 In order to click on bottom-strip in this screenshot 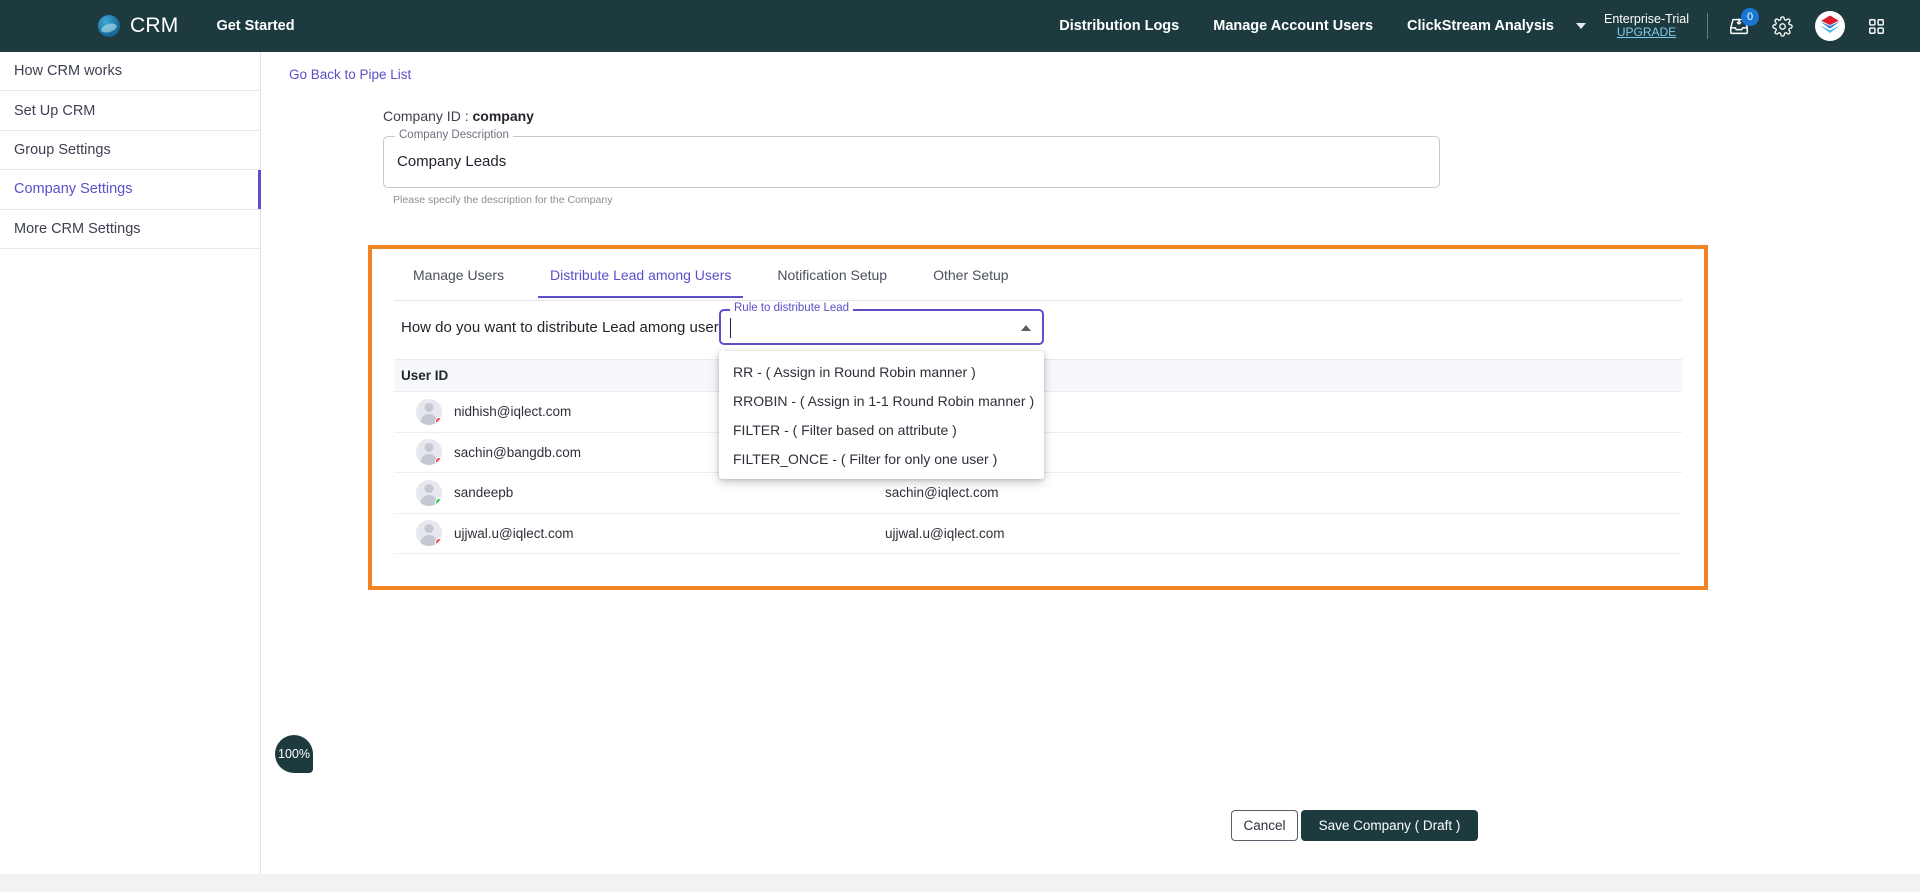, I will do `click(960, 883)`.